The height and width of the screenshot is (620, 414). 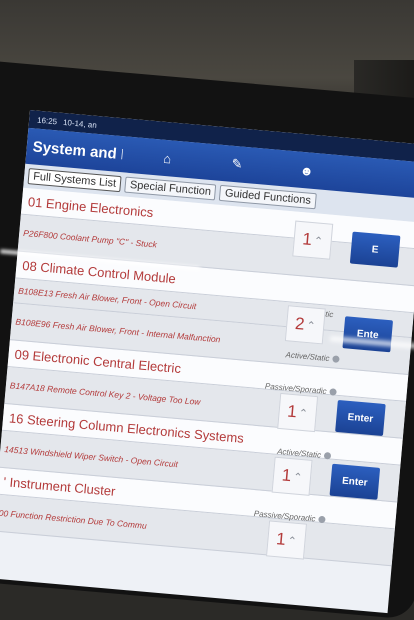 I want to click on system-name: 01 Engine Electronics, so click(x=90, y=206).